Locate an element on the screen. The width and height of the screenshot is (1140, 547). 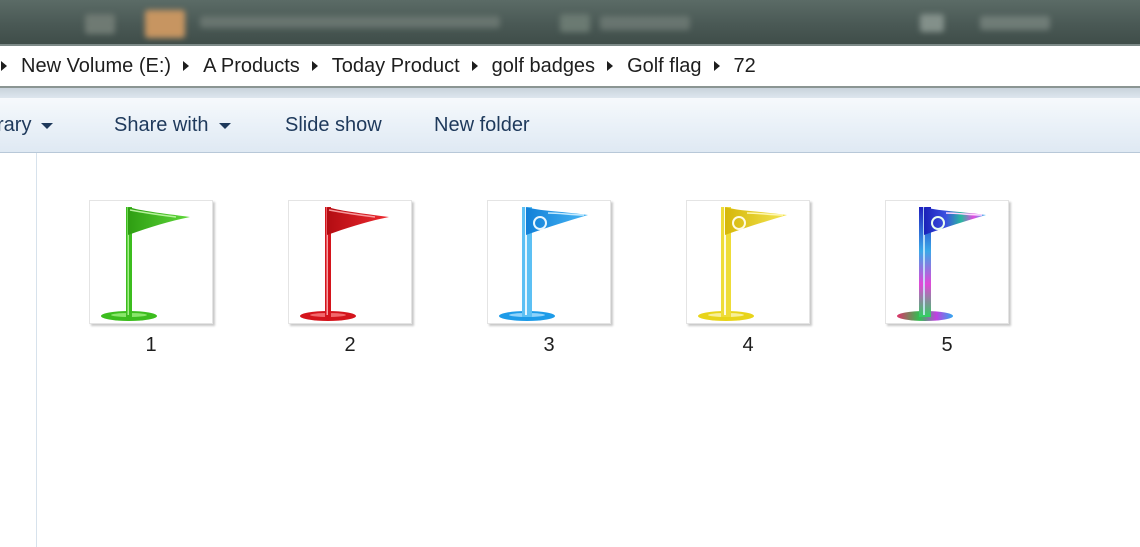
breadcrumb-golf-badges: golf badges is located at coordinates (543, 66).